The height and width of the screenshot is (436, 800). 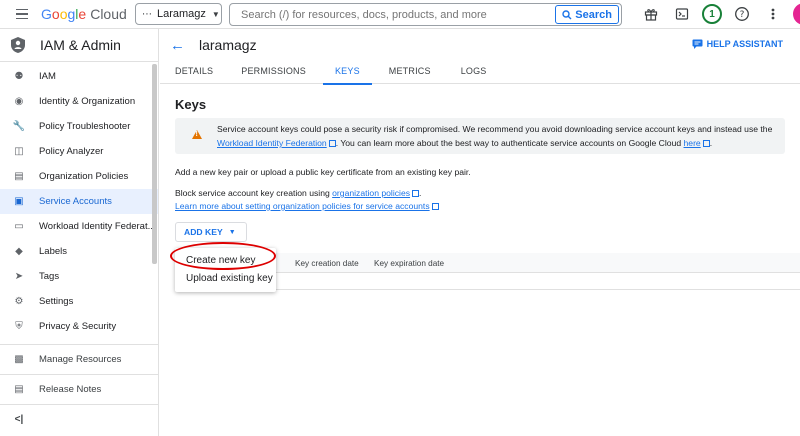 I want to click on sidebar-scrollbar, so click(x=154, y=164).